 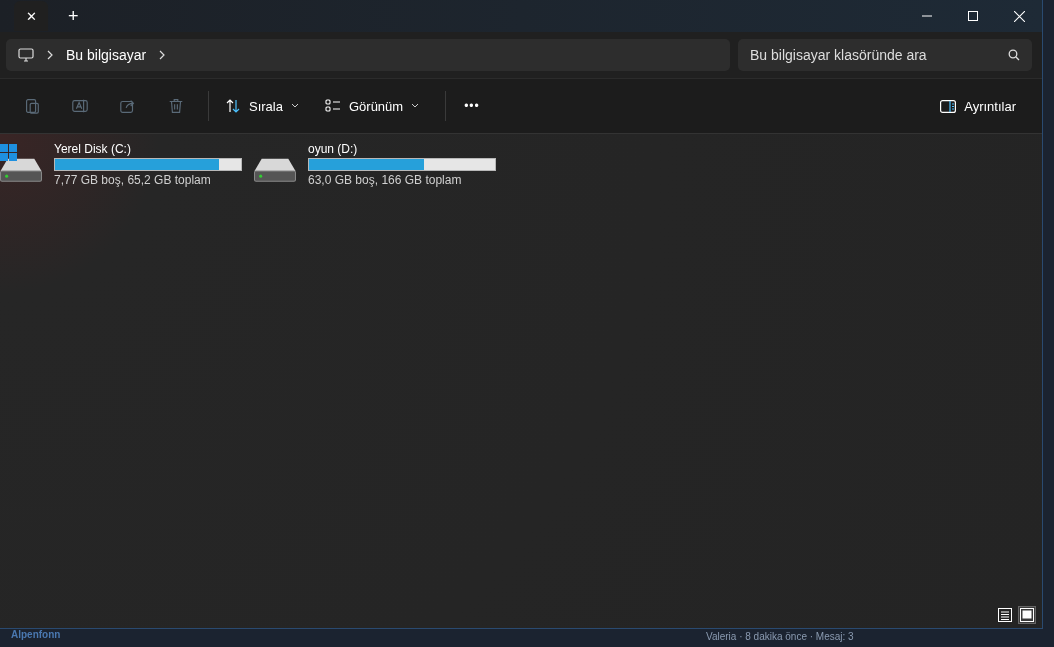 What do you see at coordinates (402, 149) in the screenshot?
I see `drive-name: oyun (D:)` at bounding box center [402, 149].